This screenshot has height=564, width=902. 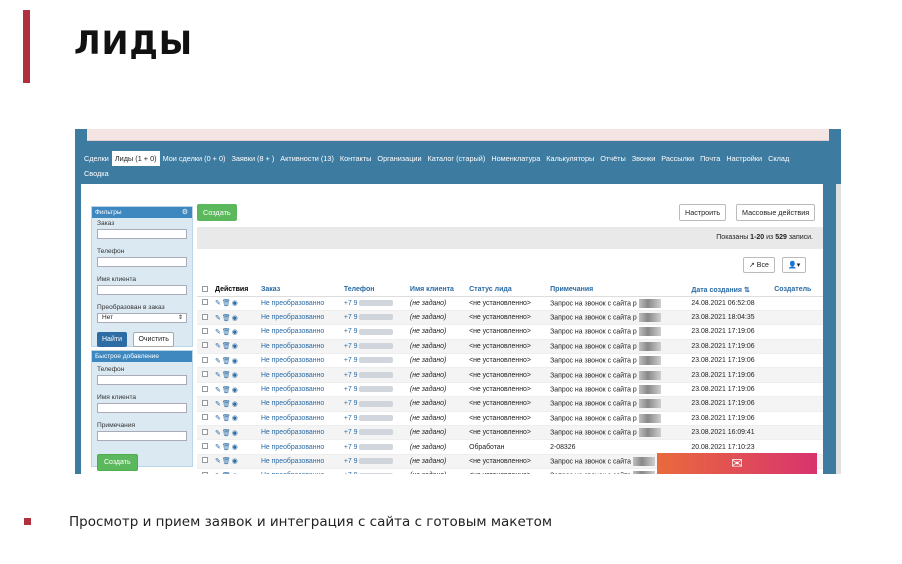 What do you see at coordinates (515, 158) in the screenshot?
I see `nav-tab: Номенклатура` at bounding box center [515, 158].